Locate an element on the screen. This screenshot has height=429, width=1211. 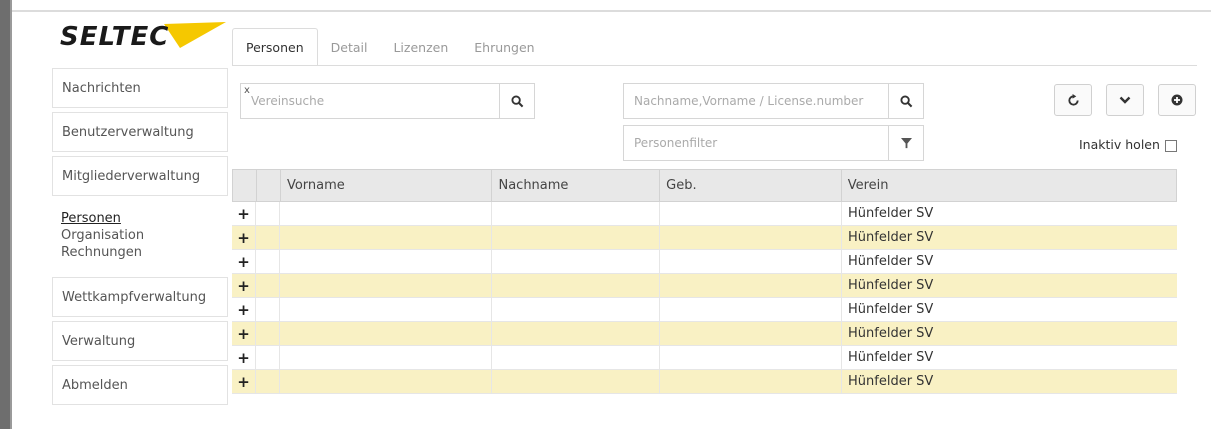
header-geb: Geb. is located at coordinates (751, 185).